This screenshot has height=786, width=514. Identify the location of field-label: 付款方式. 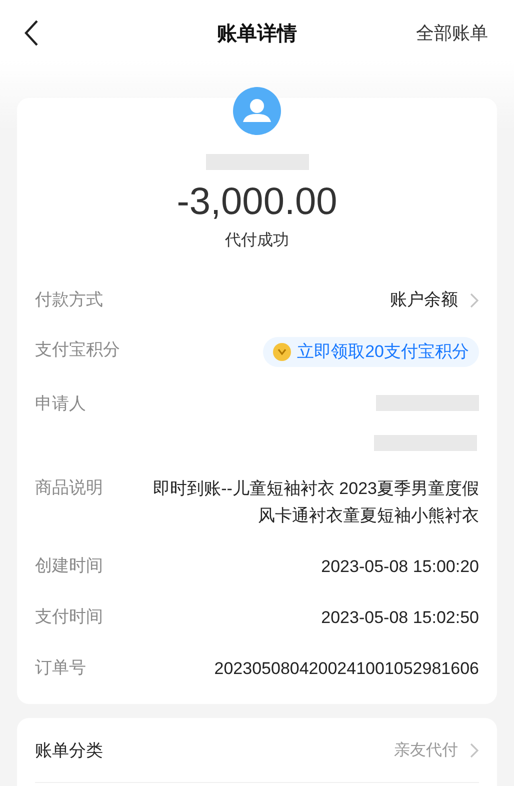
(69, 300).